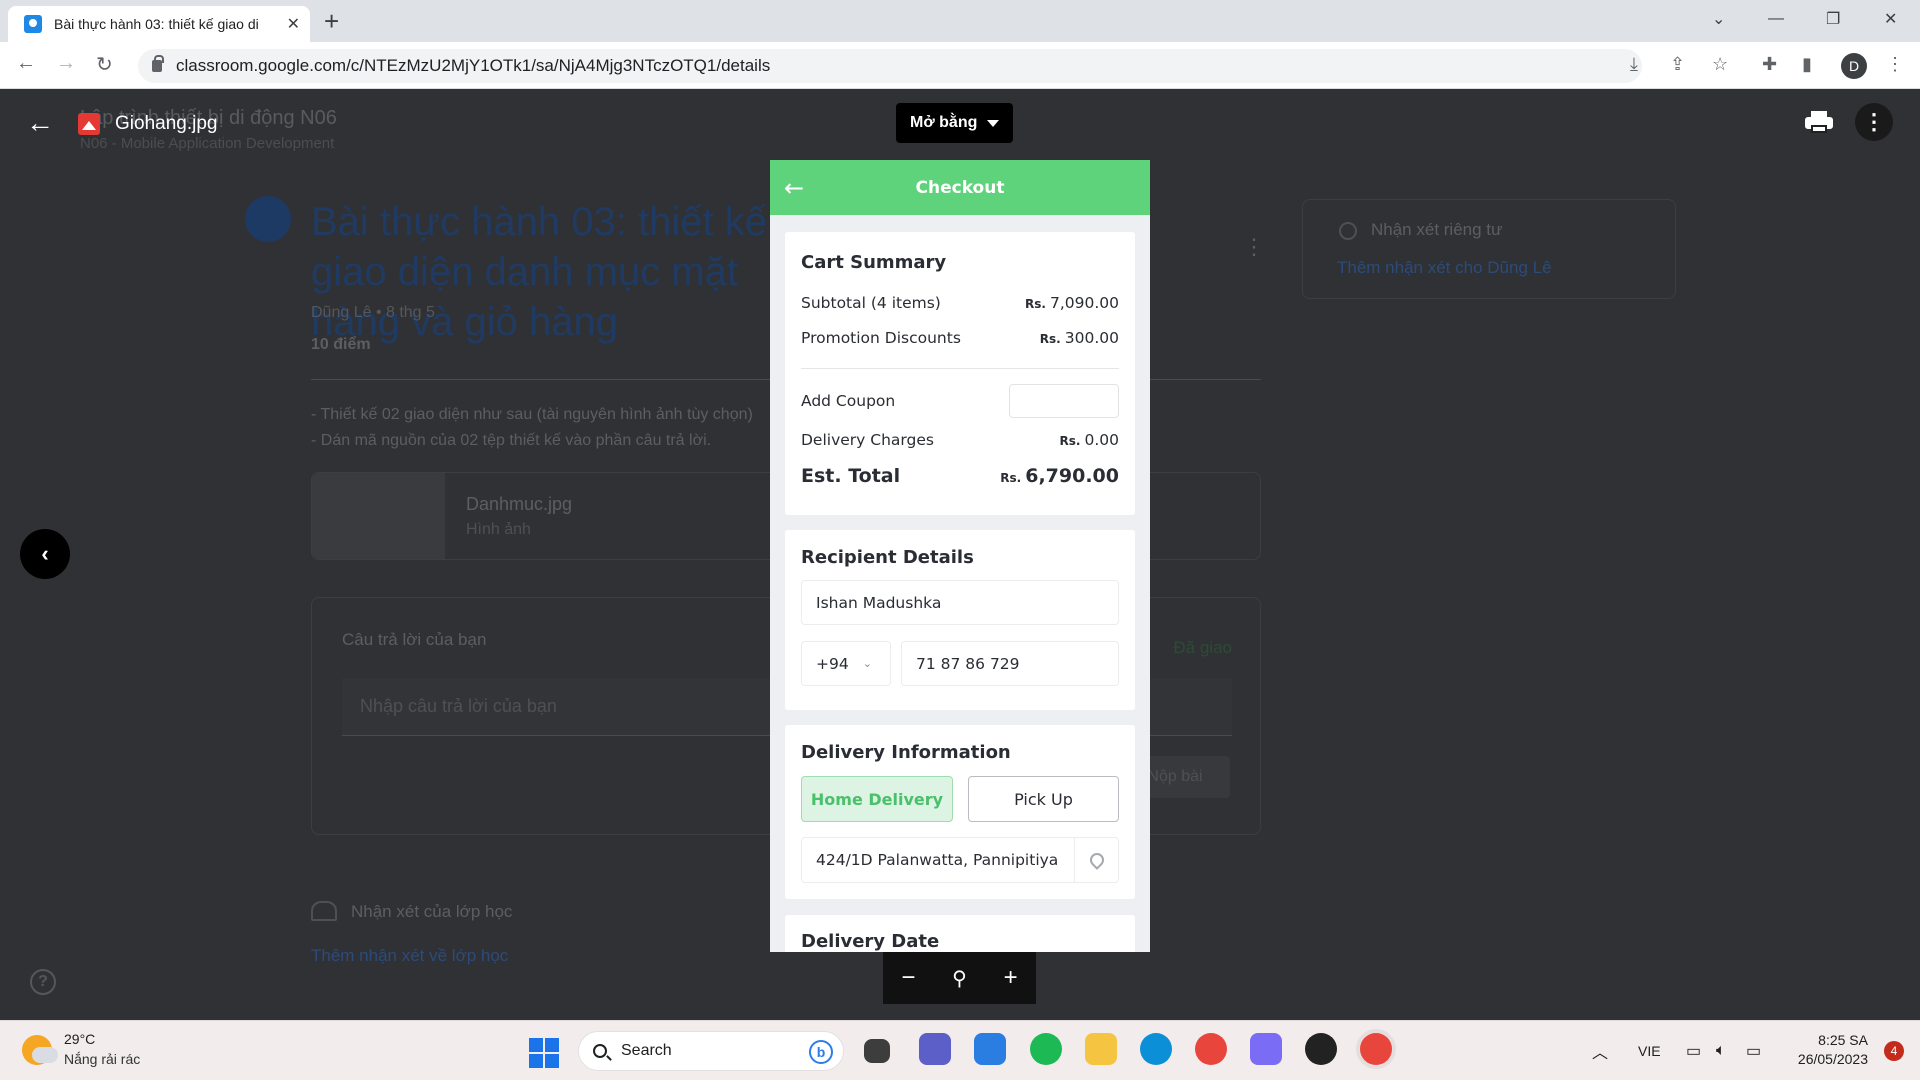 The image size is (1920, 1080). What do you see at coordinates (1376, 1049) in the screenshot?
I see `chrome-profile-icon` at bounding box center [1376, 1049].